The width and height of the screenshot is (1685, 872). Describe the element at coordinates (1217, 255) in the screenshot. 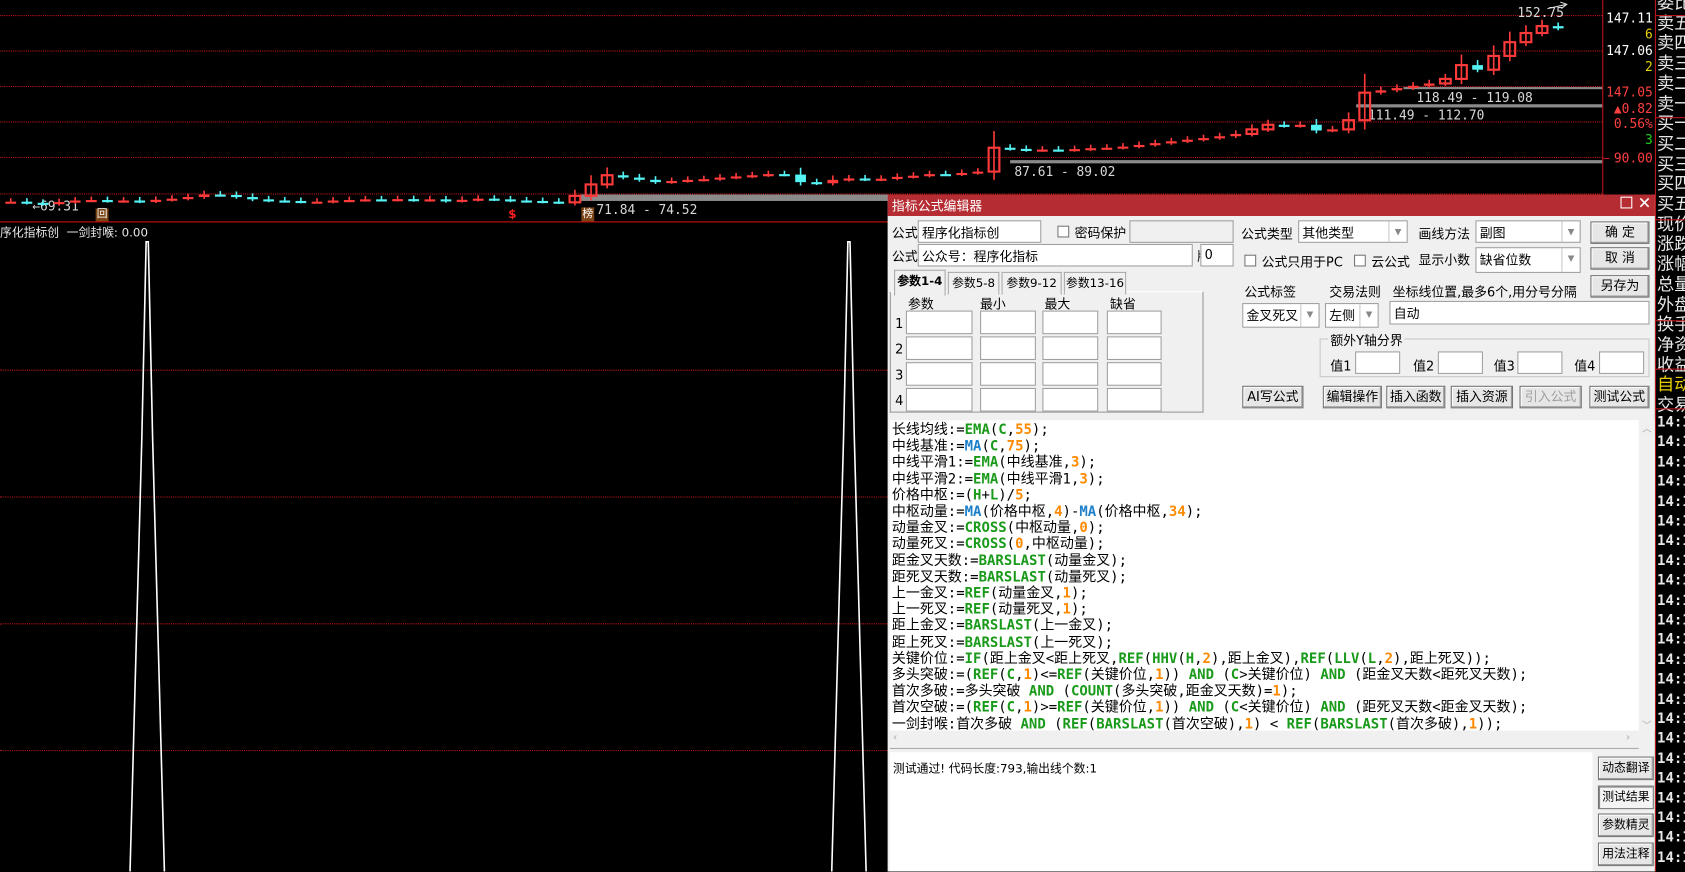

I see `version-input: 0` at that location.